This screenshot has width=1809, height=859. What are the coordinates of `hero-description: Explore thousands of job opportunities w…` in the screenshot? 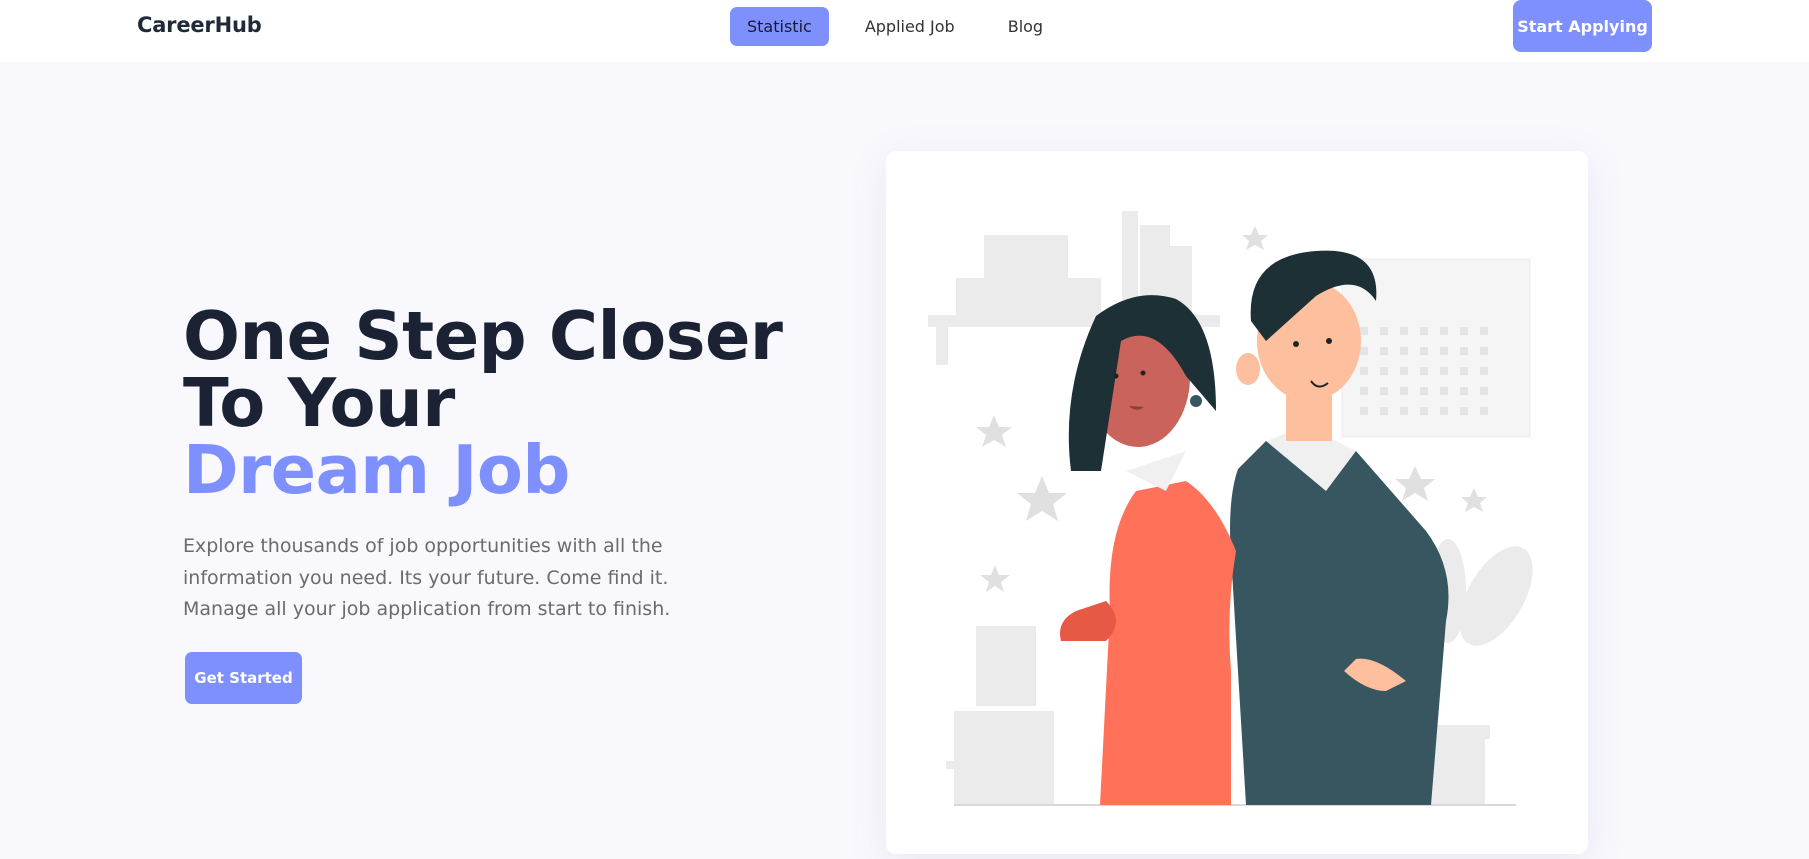 It's located at (427, 577).